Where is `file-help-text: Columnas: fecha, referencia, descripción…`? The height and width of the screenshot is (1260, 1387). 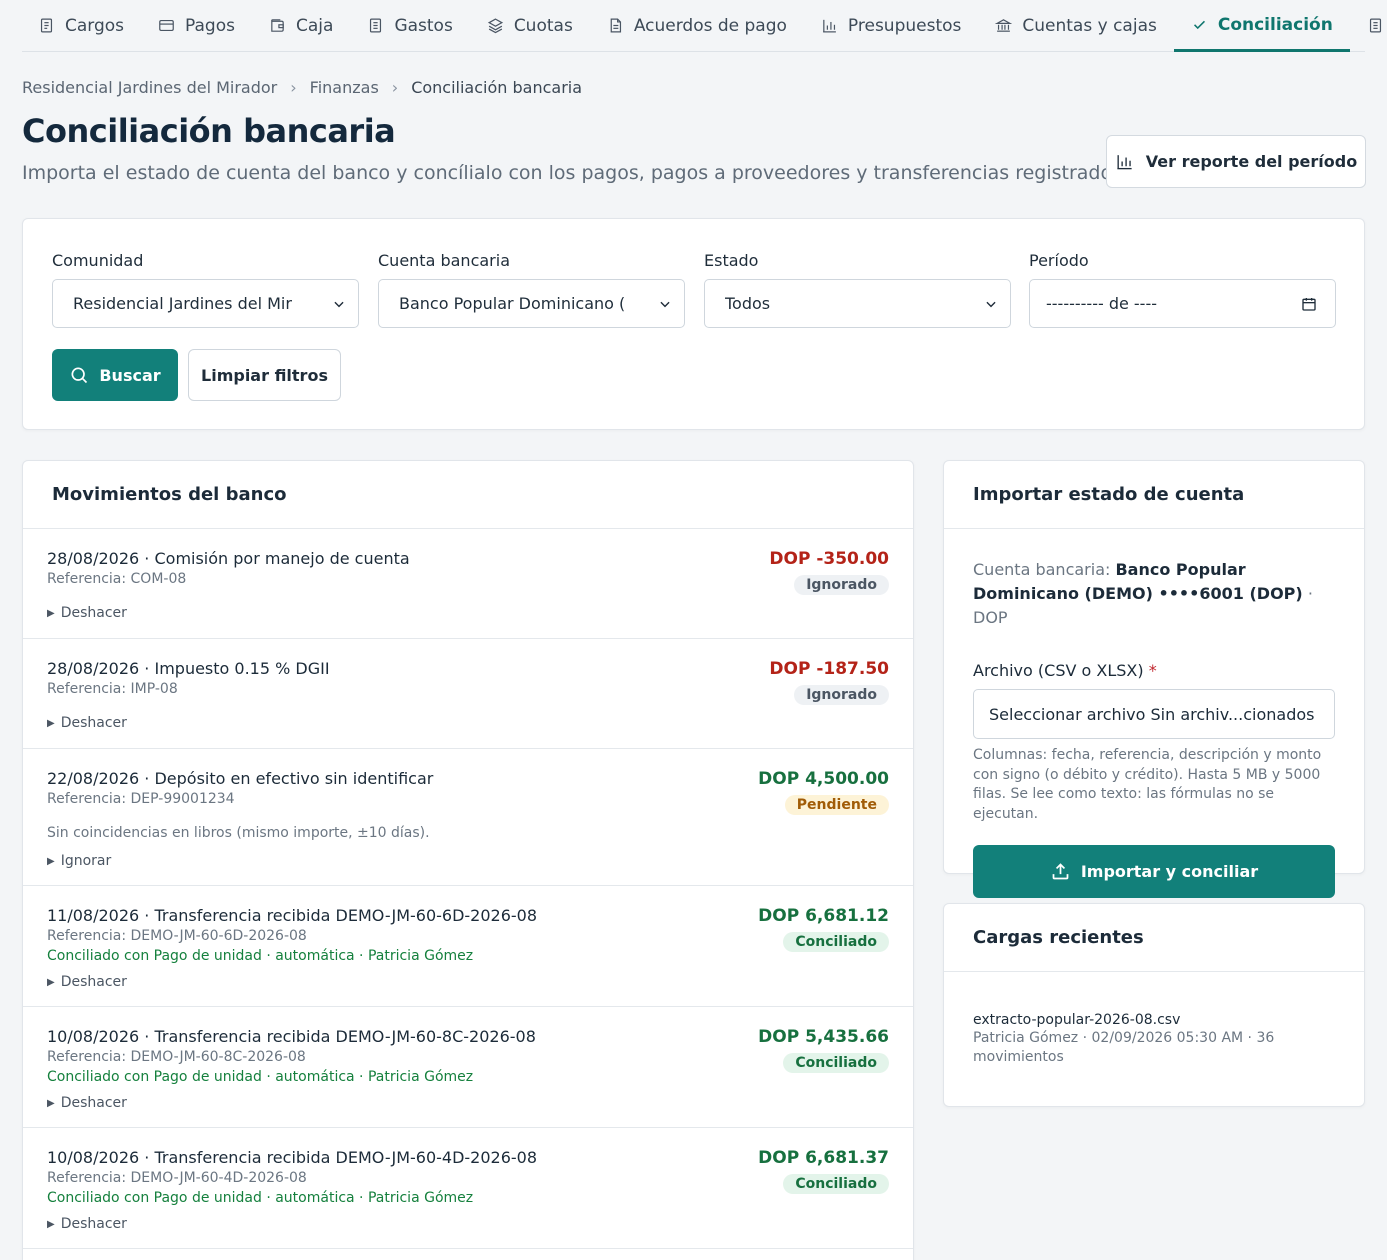 file-help-text: Columnas: fecha, referencia, descripción… is located at coordinates (1147, 784).